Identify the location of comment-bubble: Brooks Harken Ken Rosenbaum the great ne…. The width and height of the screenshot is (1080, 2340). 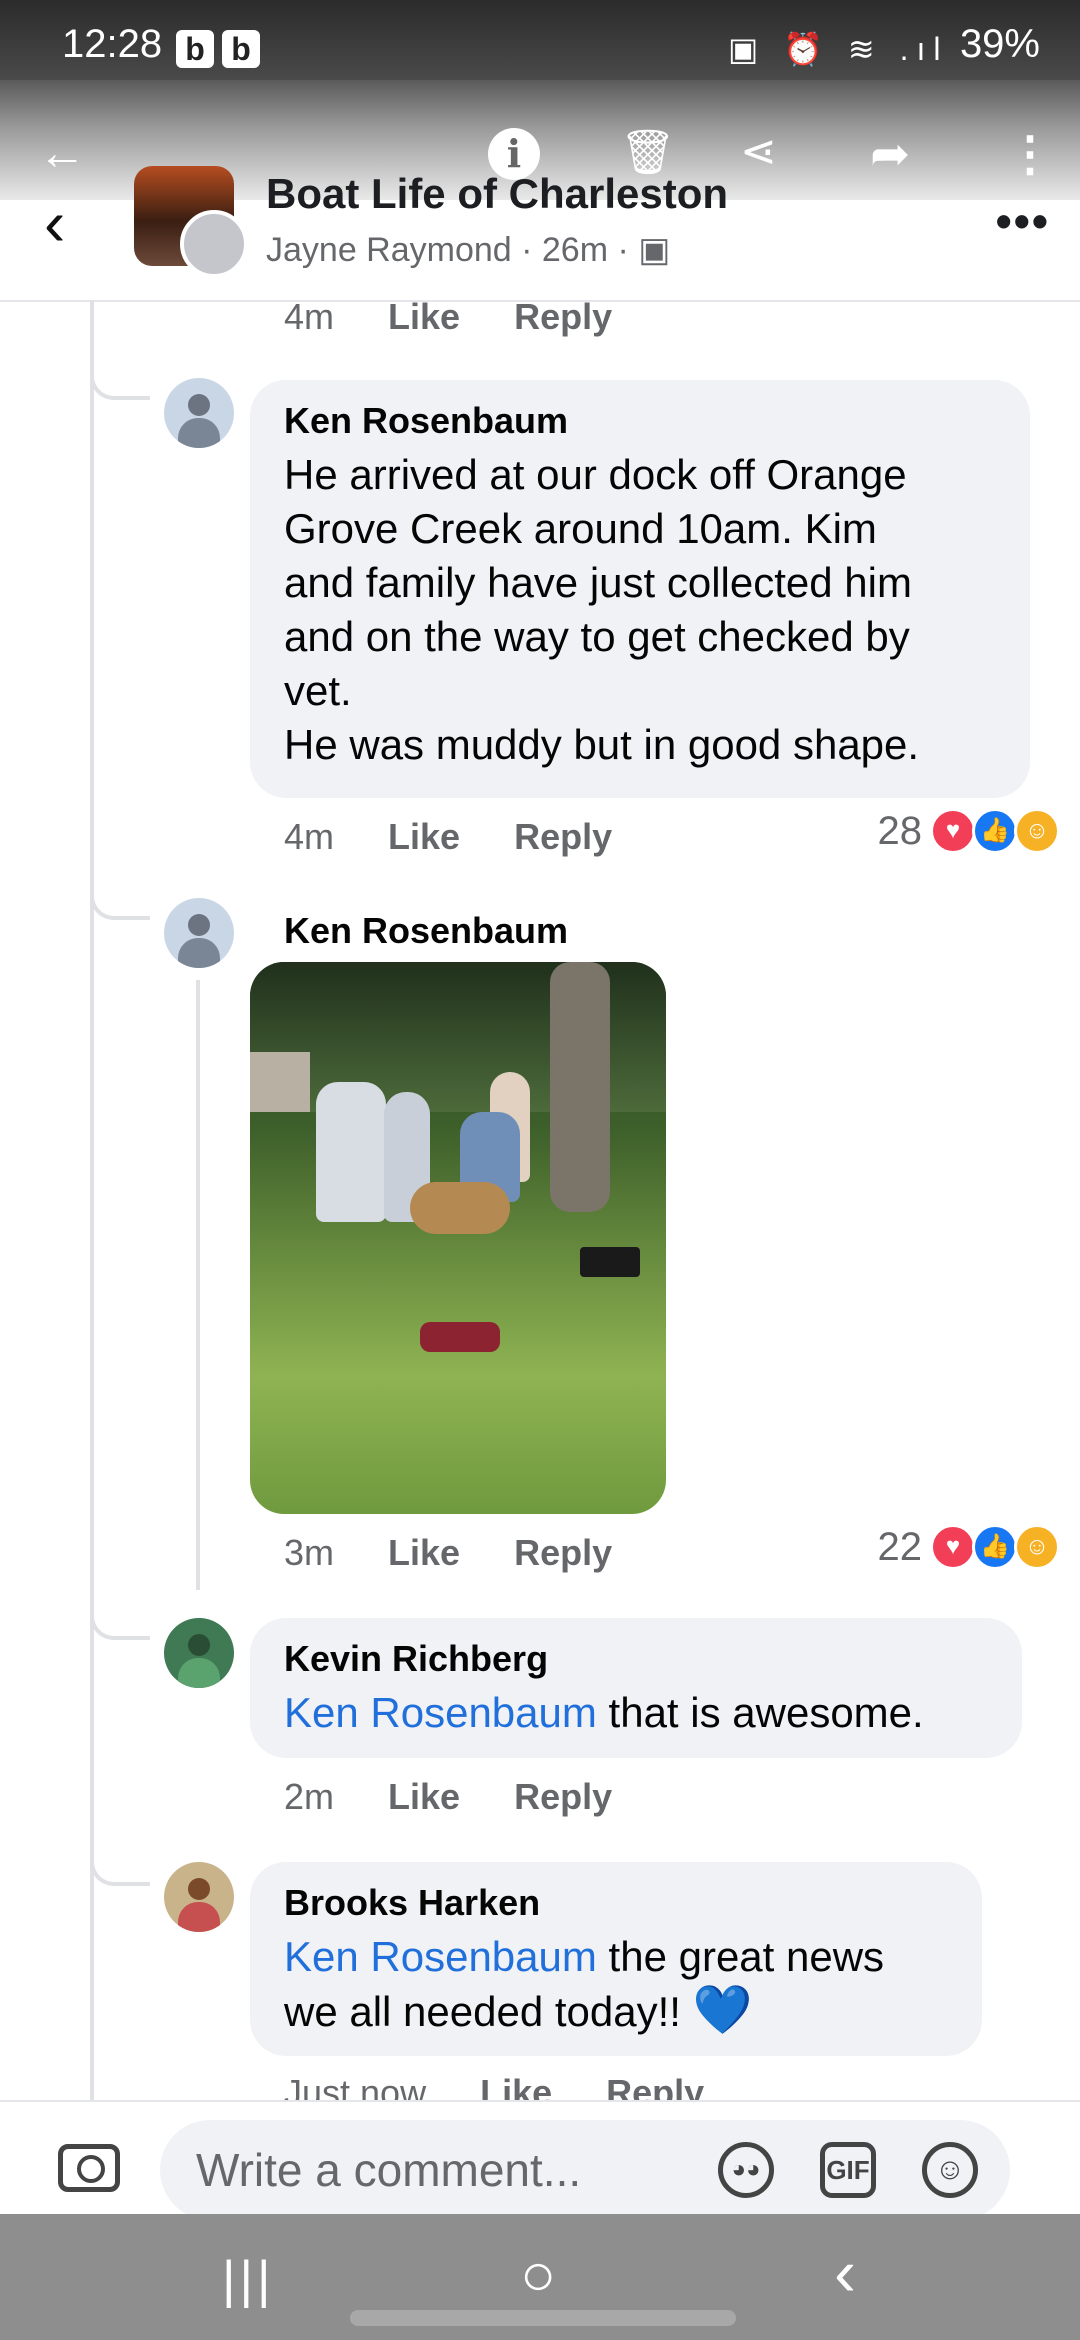
(616, 1959).